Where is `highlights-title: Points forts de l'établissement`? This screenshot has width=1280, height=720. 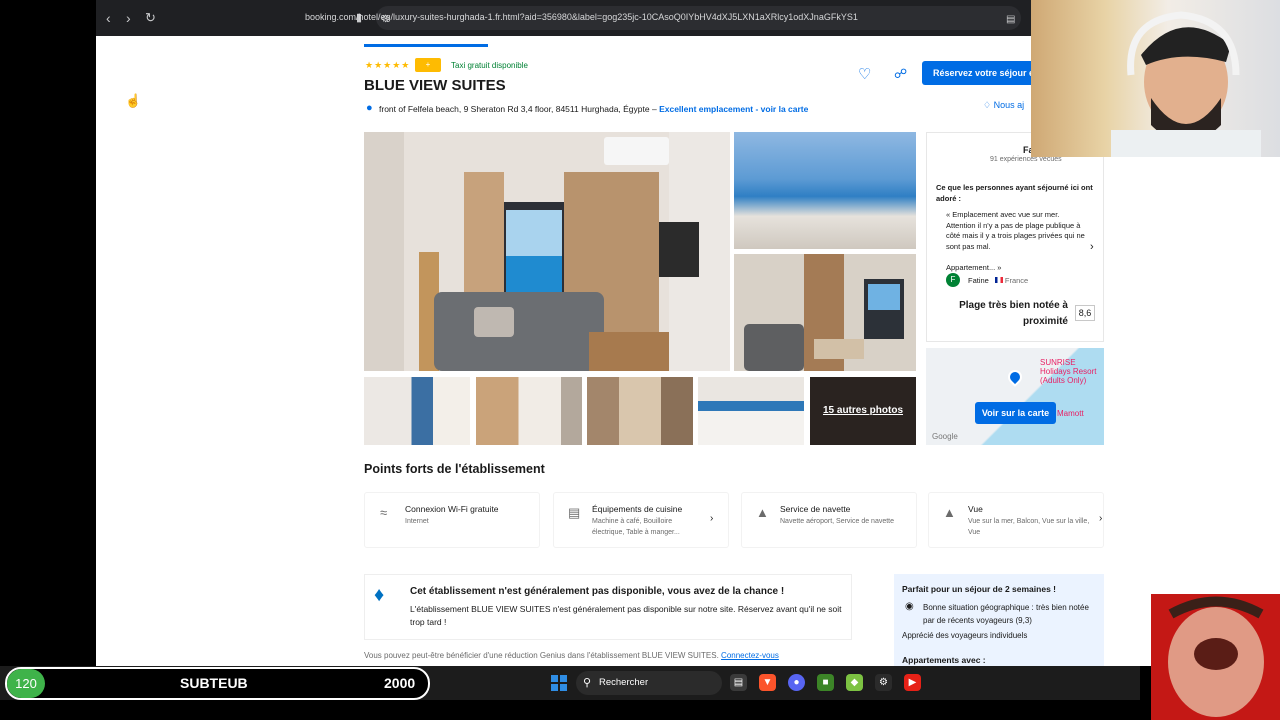
highlights-title: Points forts de l'établissement is located at coordinates (454, 469).